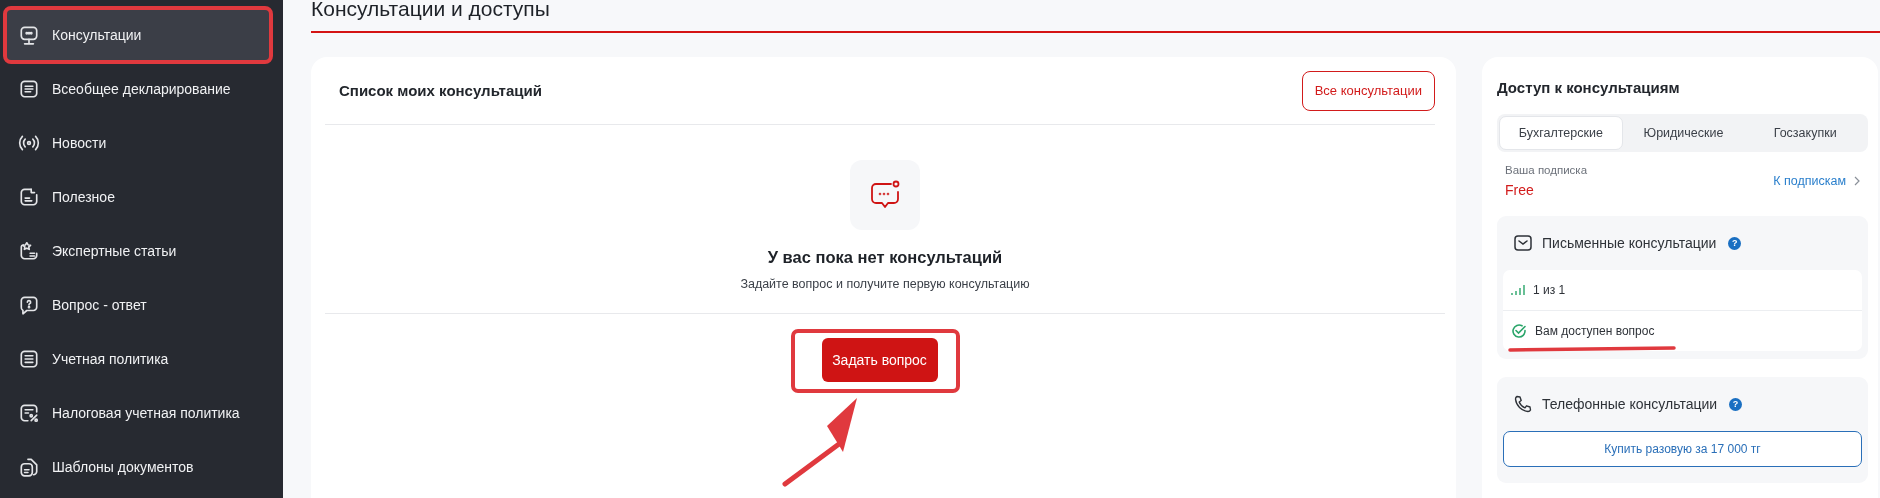 The image size is (1880, 498). I want to click on sidebar-item: Полезное, so click(138, 197).